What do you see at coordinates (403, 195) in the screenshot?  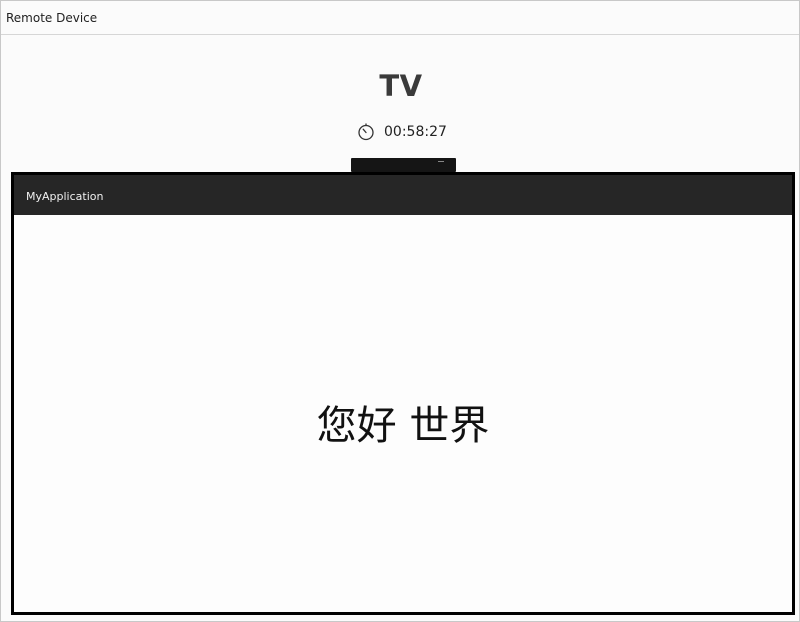 I see `app-action-bar: MyApplication` at bounding box center [403, 195].